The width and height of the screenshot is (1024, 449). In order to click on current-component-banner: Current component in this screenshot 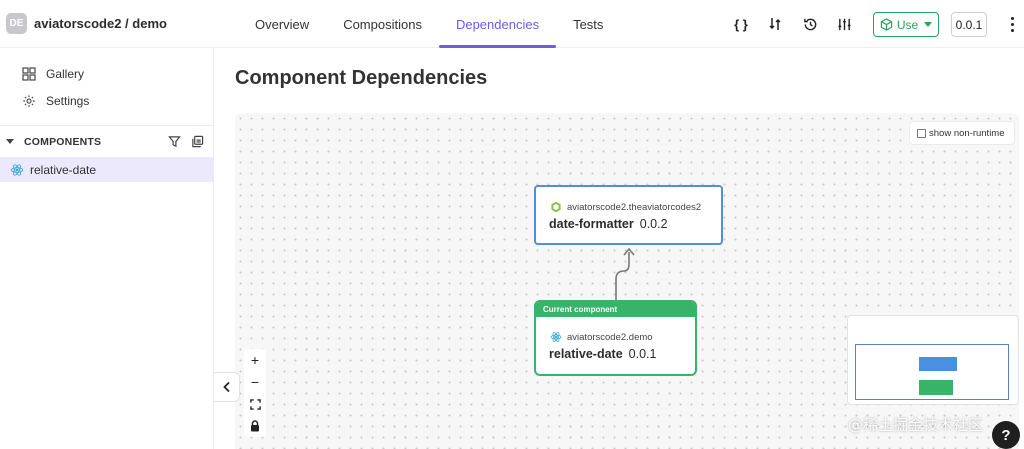, I will do `click(615, 309)`.